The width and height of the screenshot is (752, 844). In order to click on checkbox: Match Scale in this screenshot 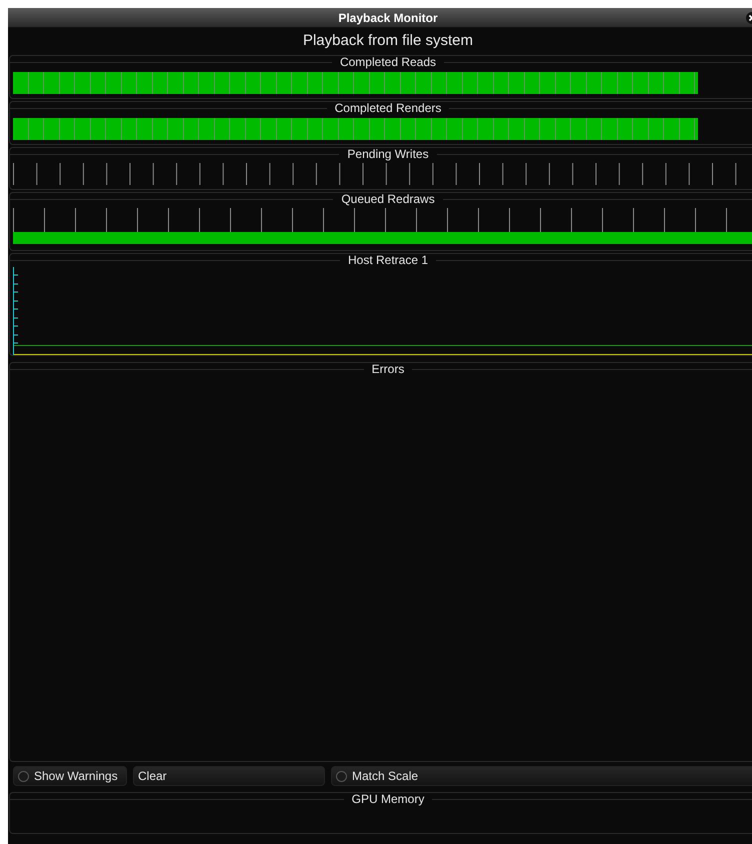, I will do `click(541, 776)`.